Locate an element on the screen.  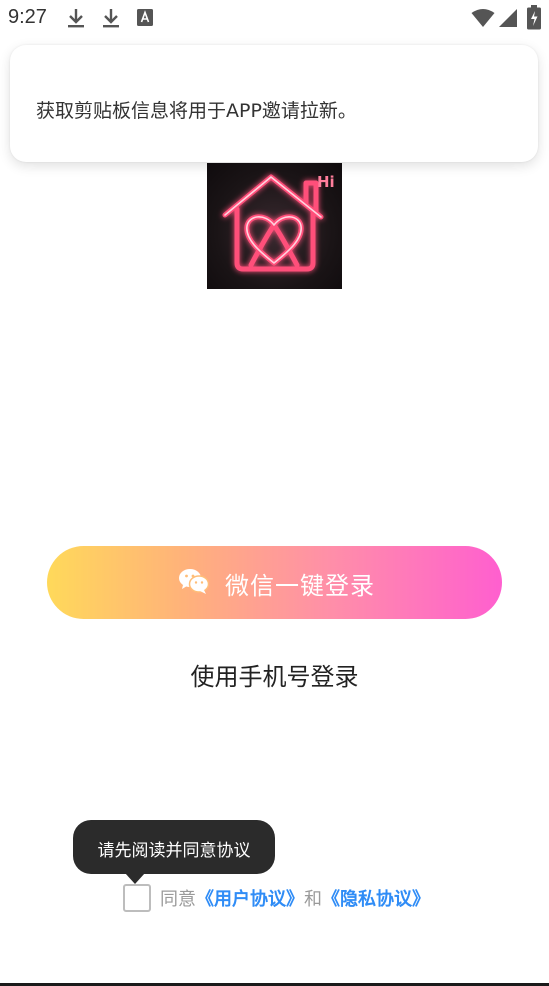
tooltip-text: 请先阅读并同意协议 is located at coordinates (174, 851).